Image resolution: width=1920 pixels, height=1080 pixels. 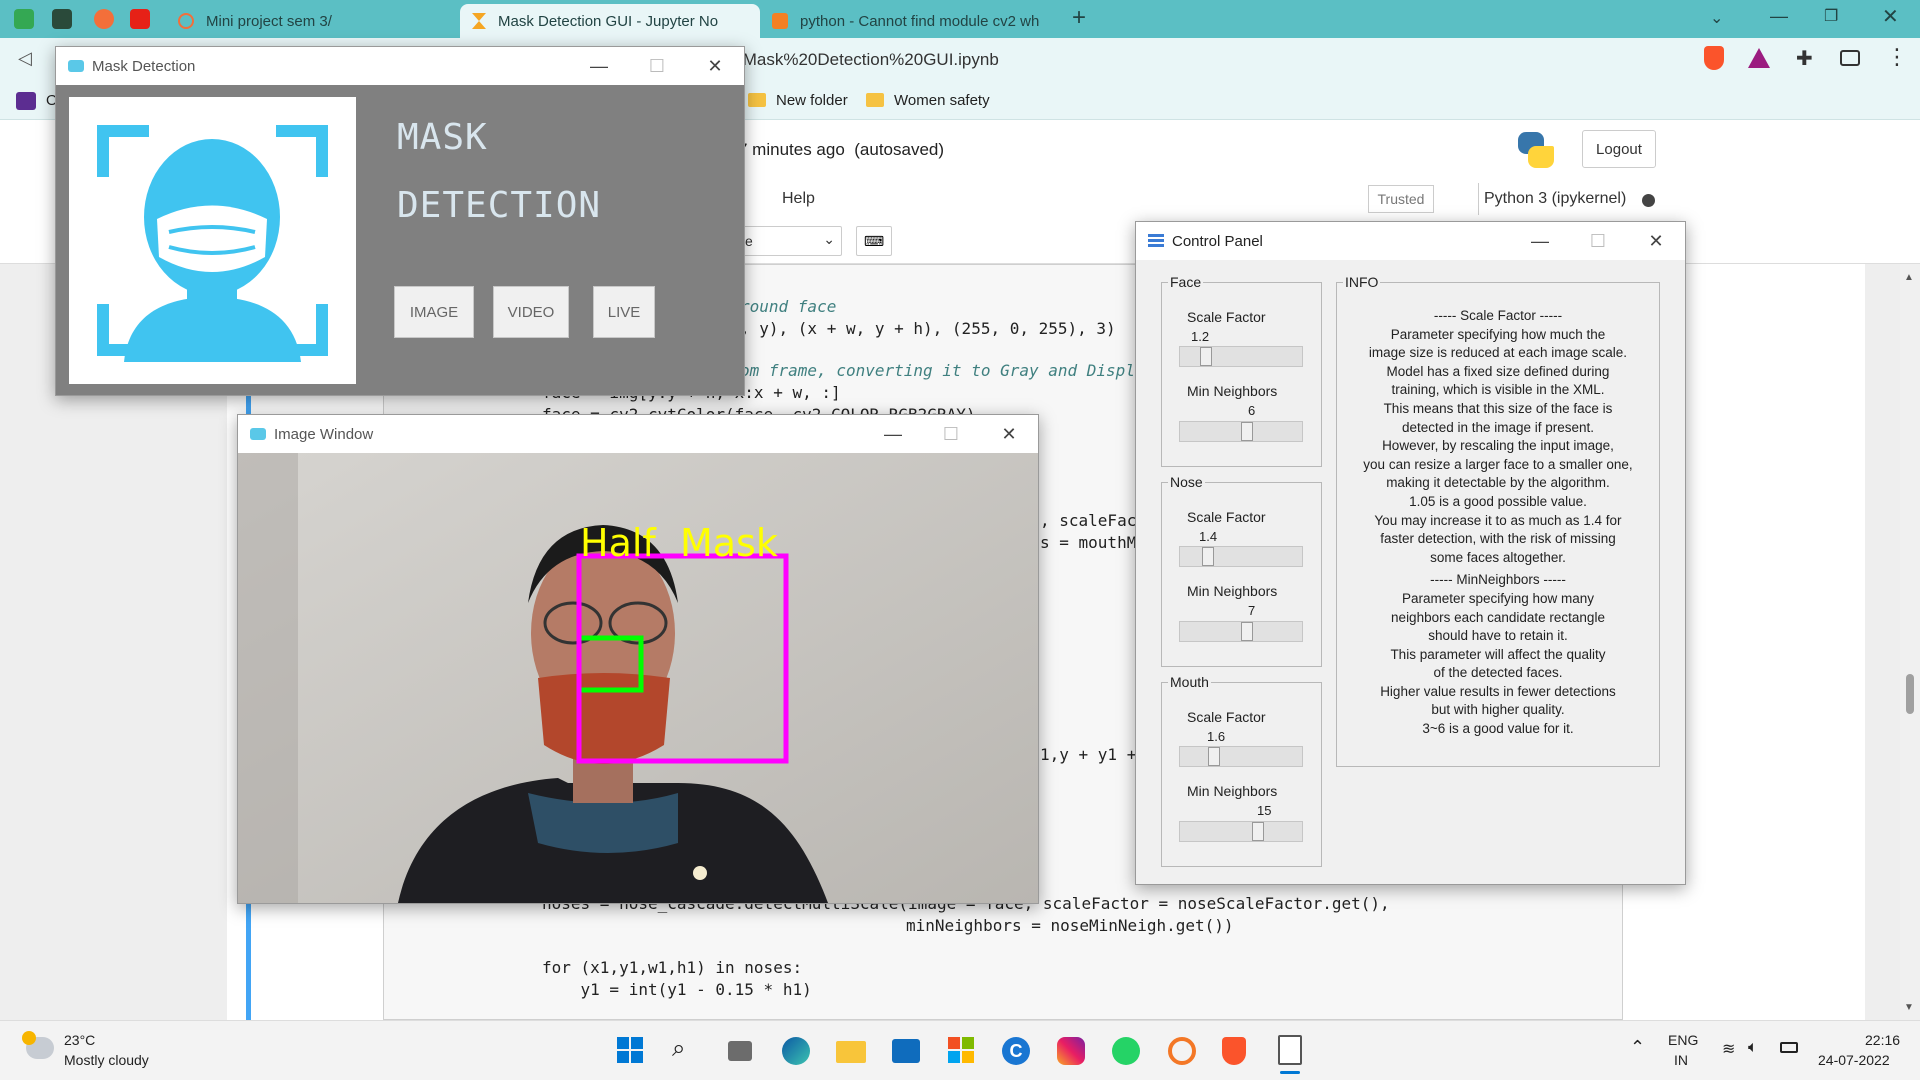 I want to click on divider, so click(x=1478, y=199).